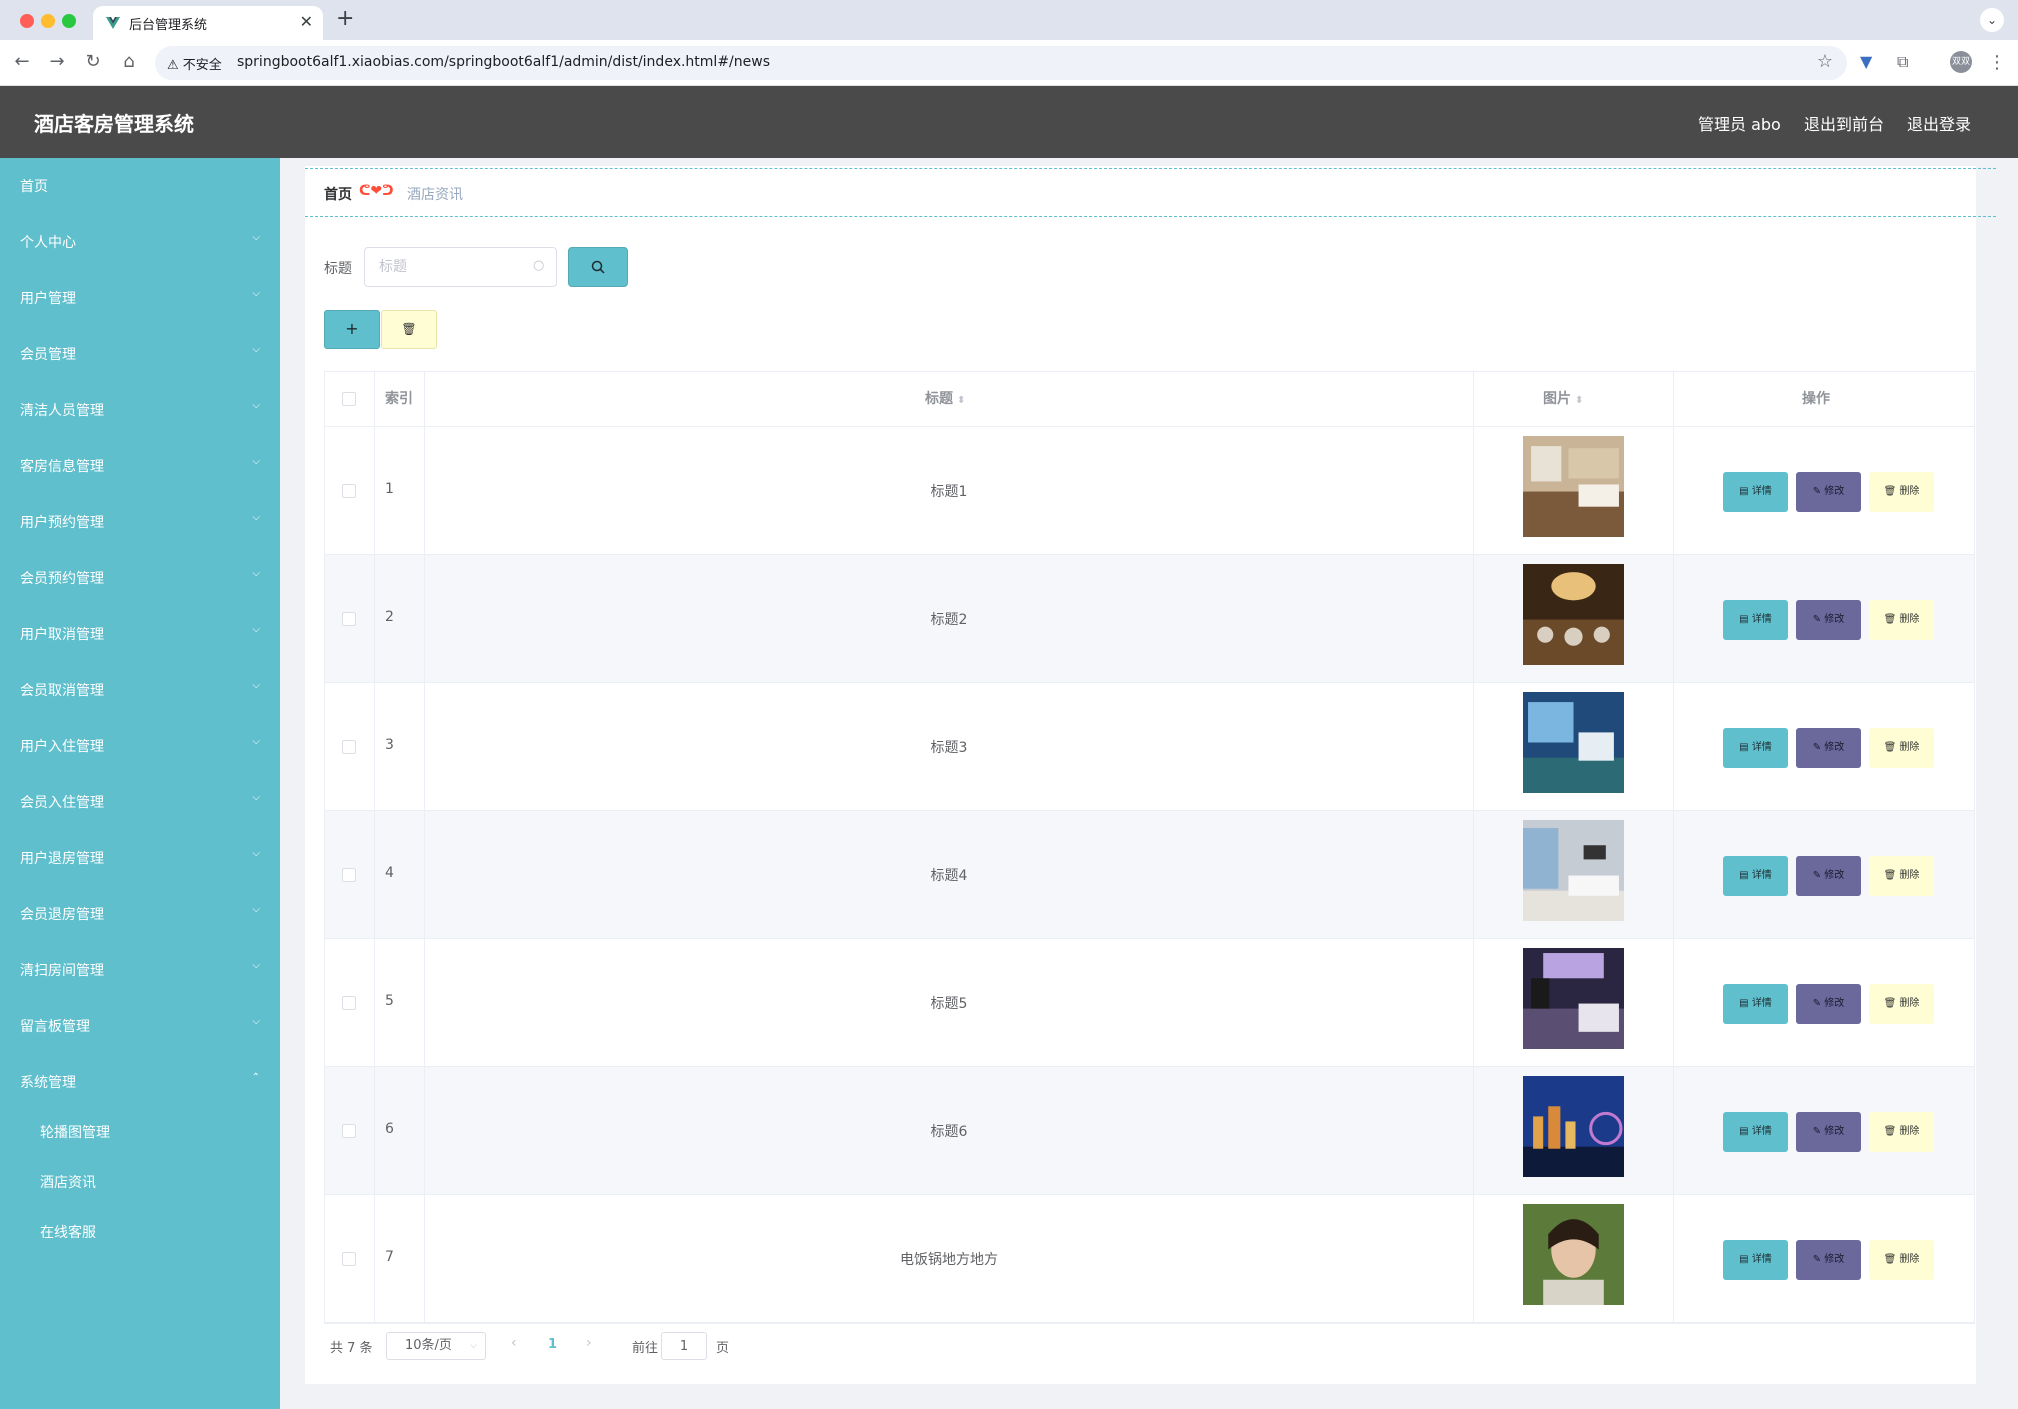 The height and width of the screenshot is (1409, 2018). What do you see at coordinates (140, 353) in the screenshot?
I see `sidebar-item-member-management: 会员管理 ⌵` at bounding box center [140, 353].